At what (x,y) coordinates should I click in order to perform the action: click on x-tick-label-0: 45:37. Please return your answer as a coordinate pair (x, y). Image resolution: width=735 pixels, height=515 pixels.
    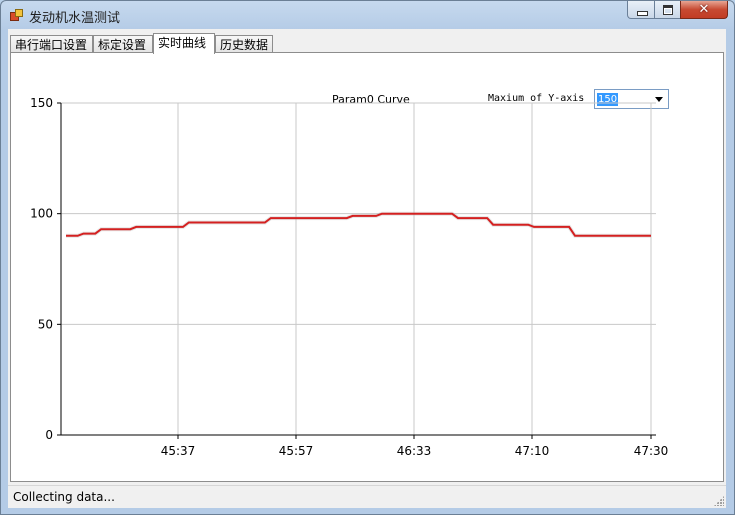
    Looking at the image, I should click on (178, 451).